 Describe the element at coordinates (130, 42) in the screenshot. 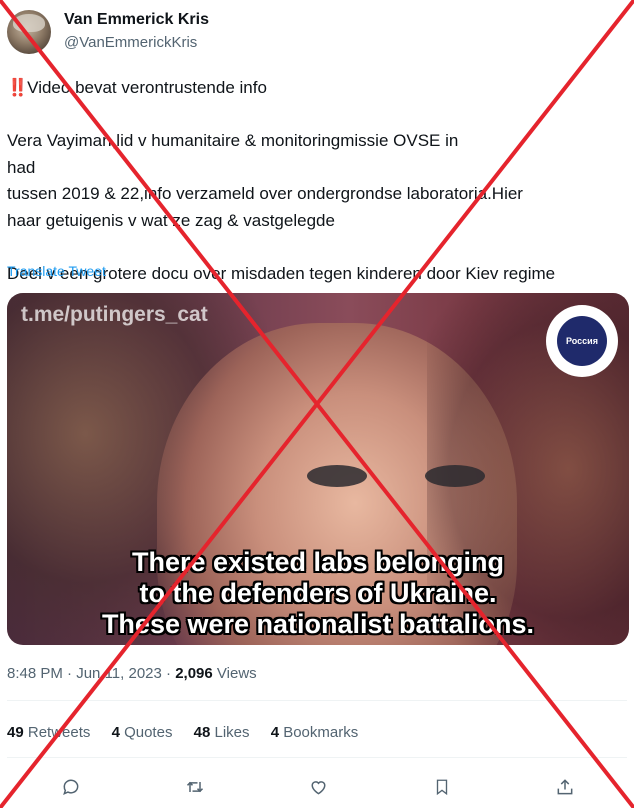

I see `author-handle: @VanEmmerickKris` at that location.